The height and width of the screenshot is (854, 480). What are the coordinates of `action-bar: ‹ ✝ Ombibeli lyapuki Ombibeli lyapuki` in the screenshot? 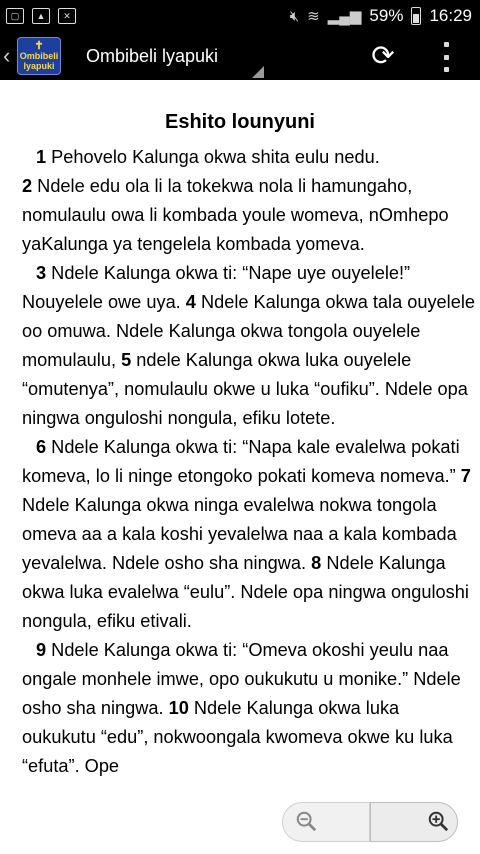 It's located at (240, 56).